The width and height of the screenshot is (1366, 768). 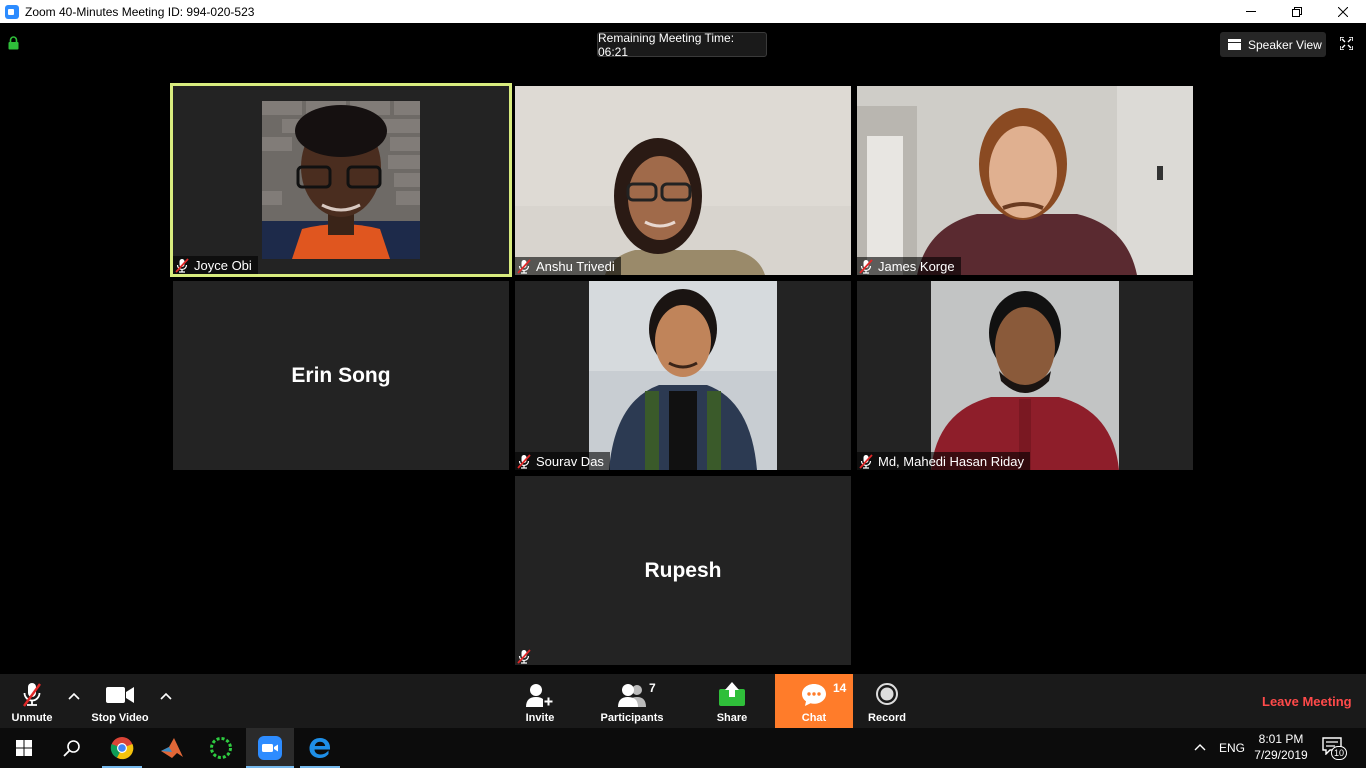 I want to click on window-controls, so click(x=1297, y=11).